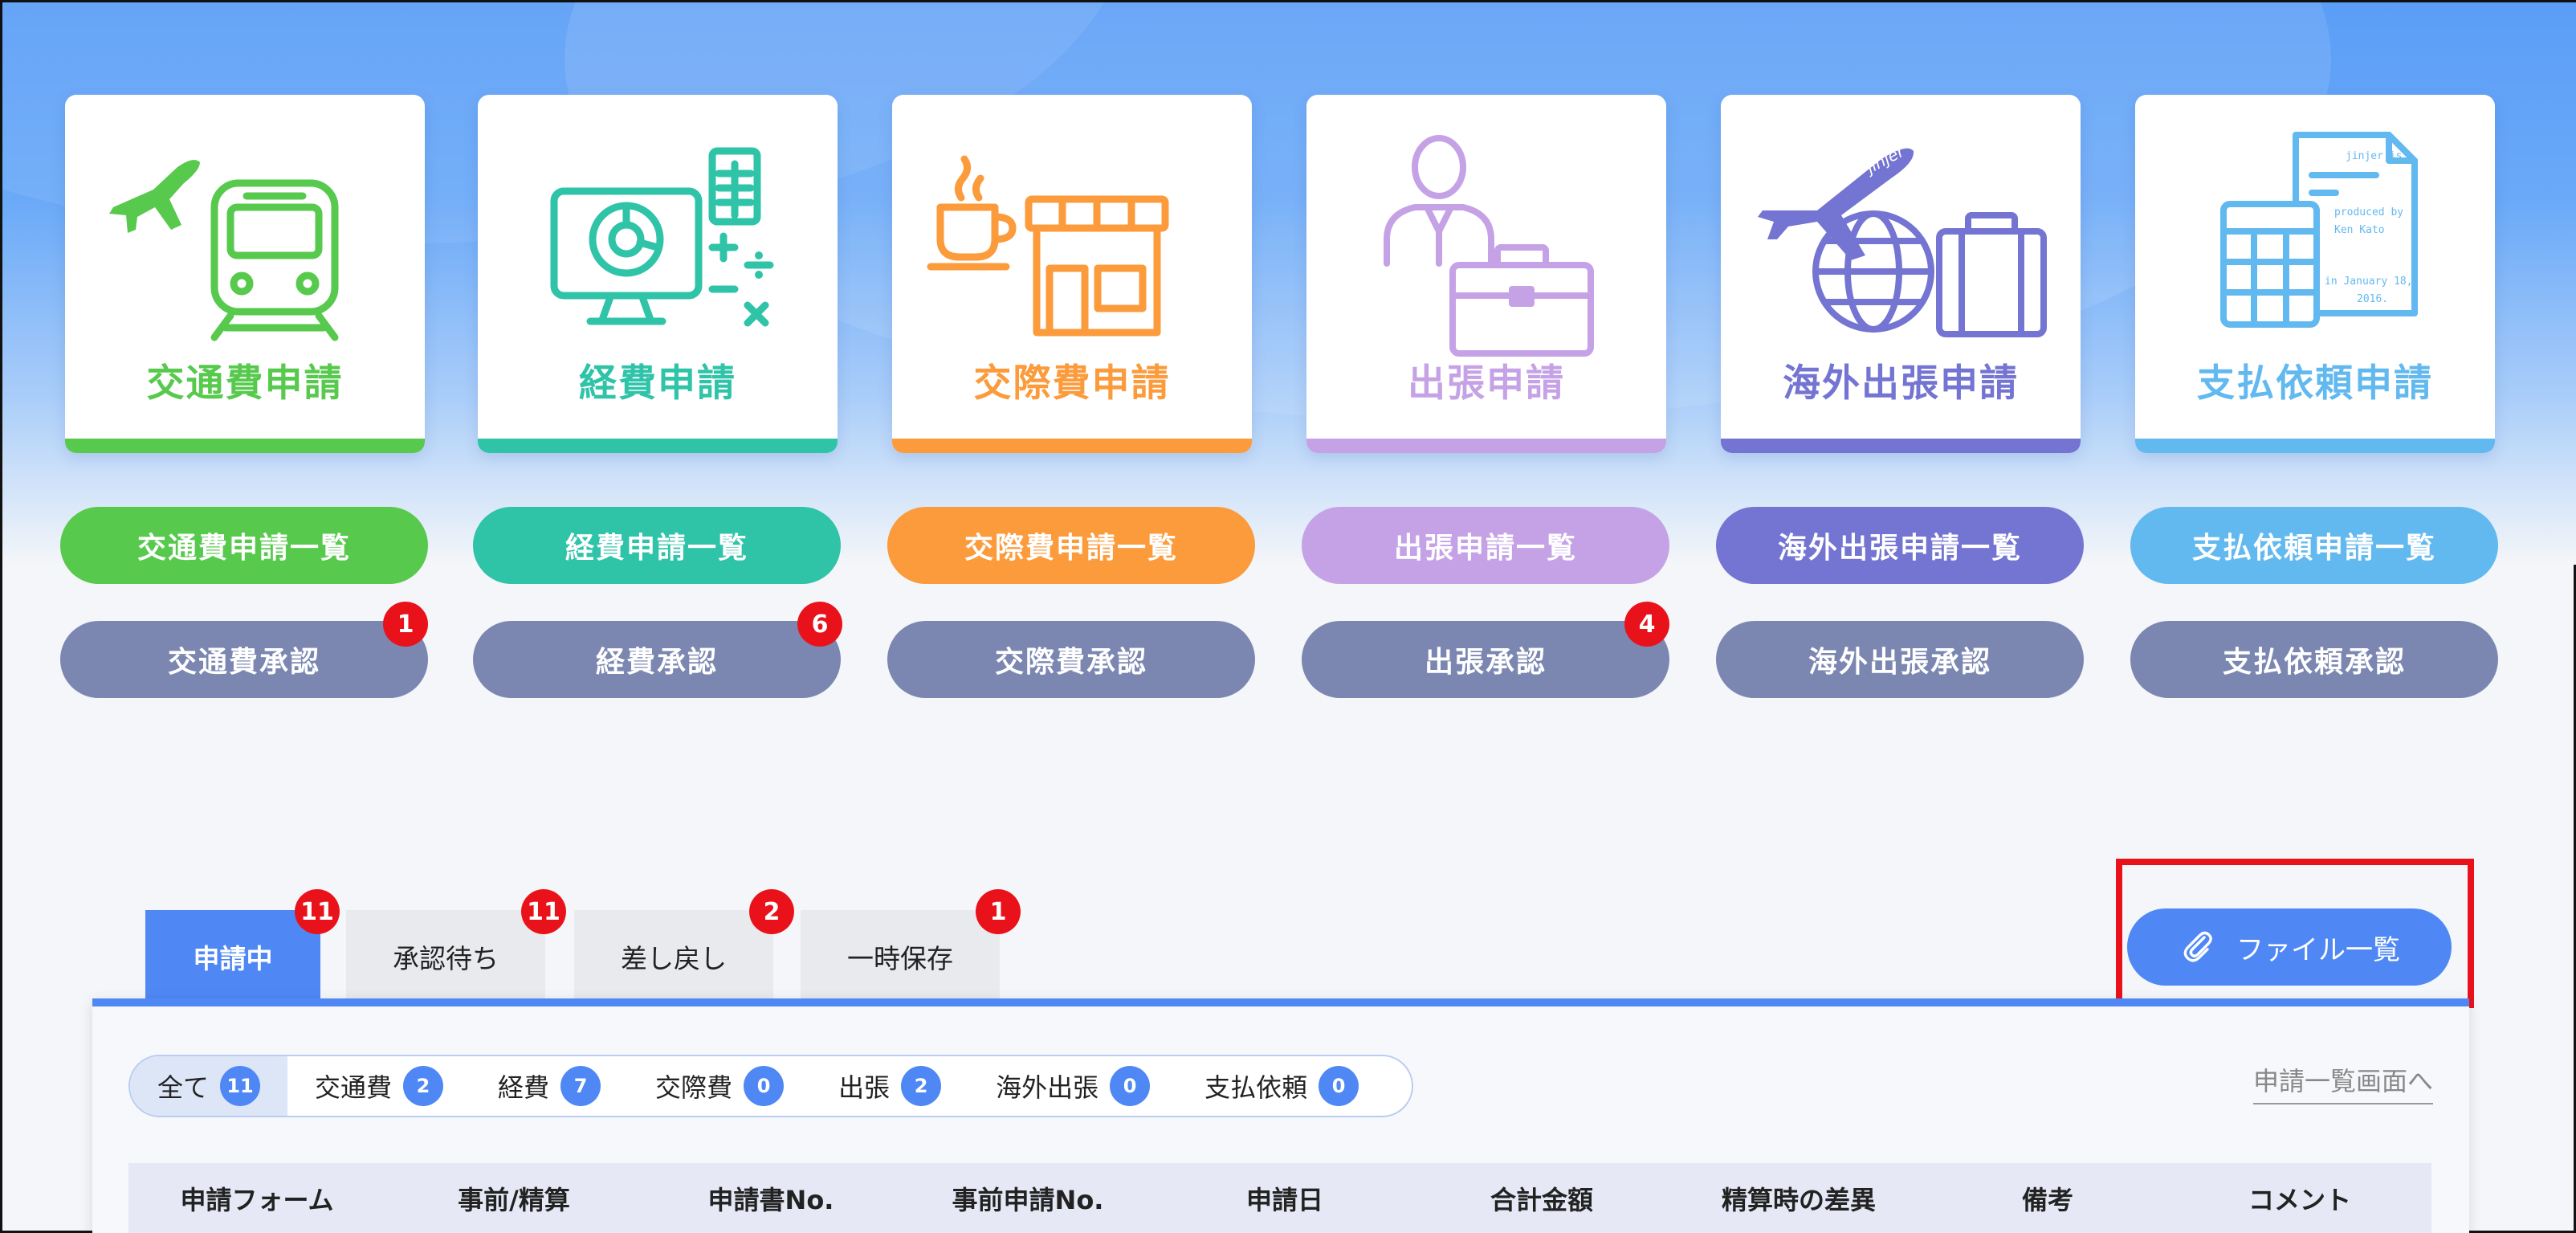 The height and width of the screenshot is (1233, 2576). Describe the element at coordinates (183, 1087) in the screenshot. I see `filter-label: 全て` at that location.